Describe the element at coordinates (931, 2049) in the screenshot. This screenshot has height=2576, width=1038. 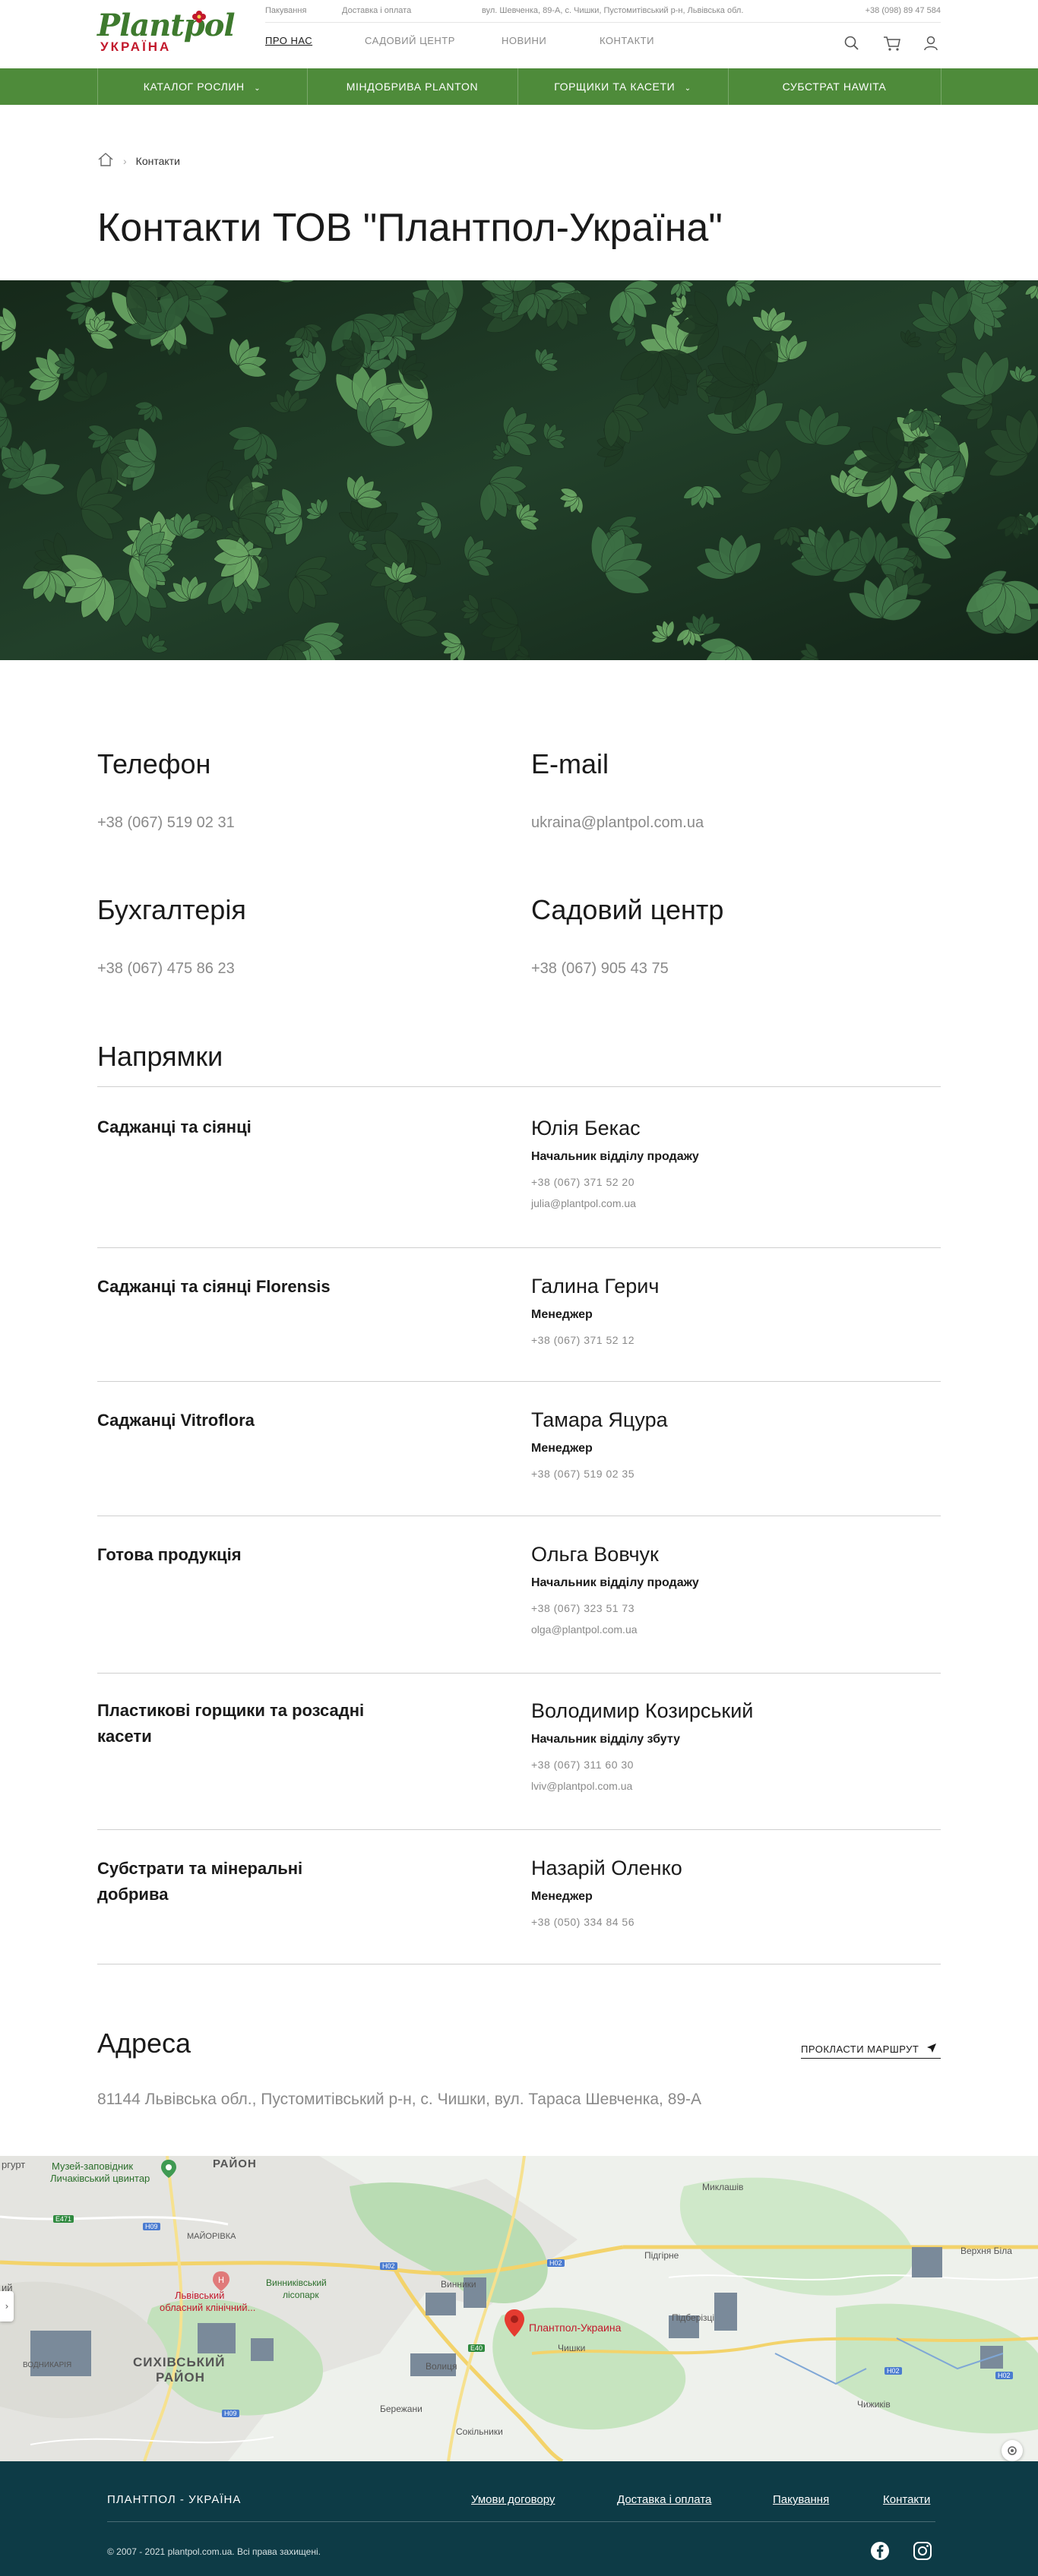
I see `navigation-arrow-icon` at that location.